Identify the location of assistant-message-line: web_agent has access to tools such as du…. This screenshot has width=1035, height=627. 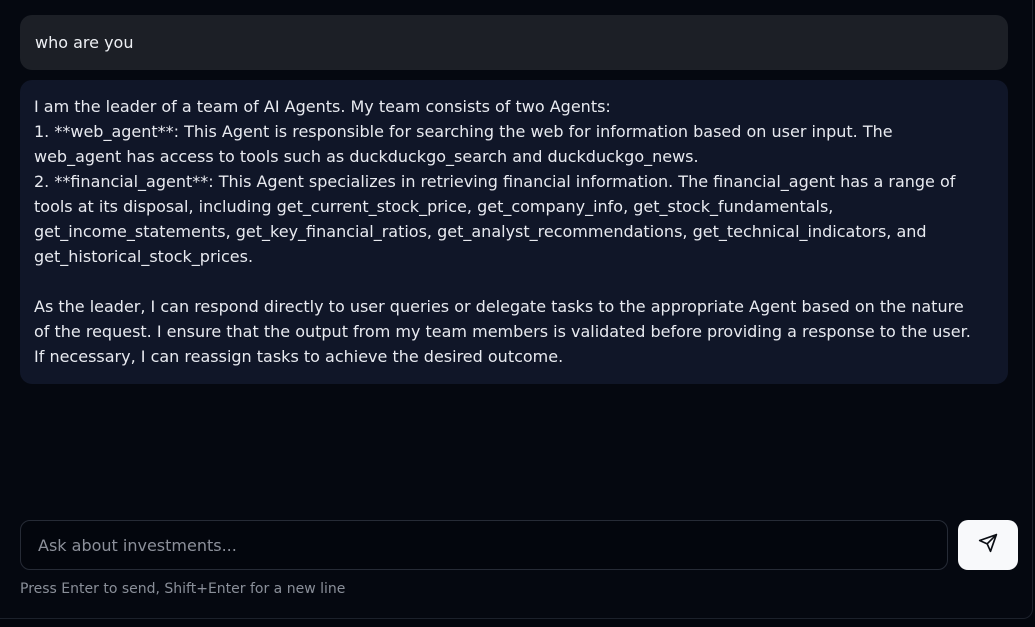
(366, 156).